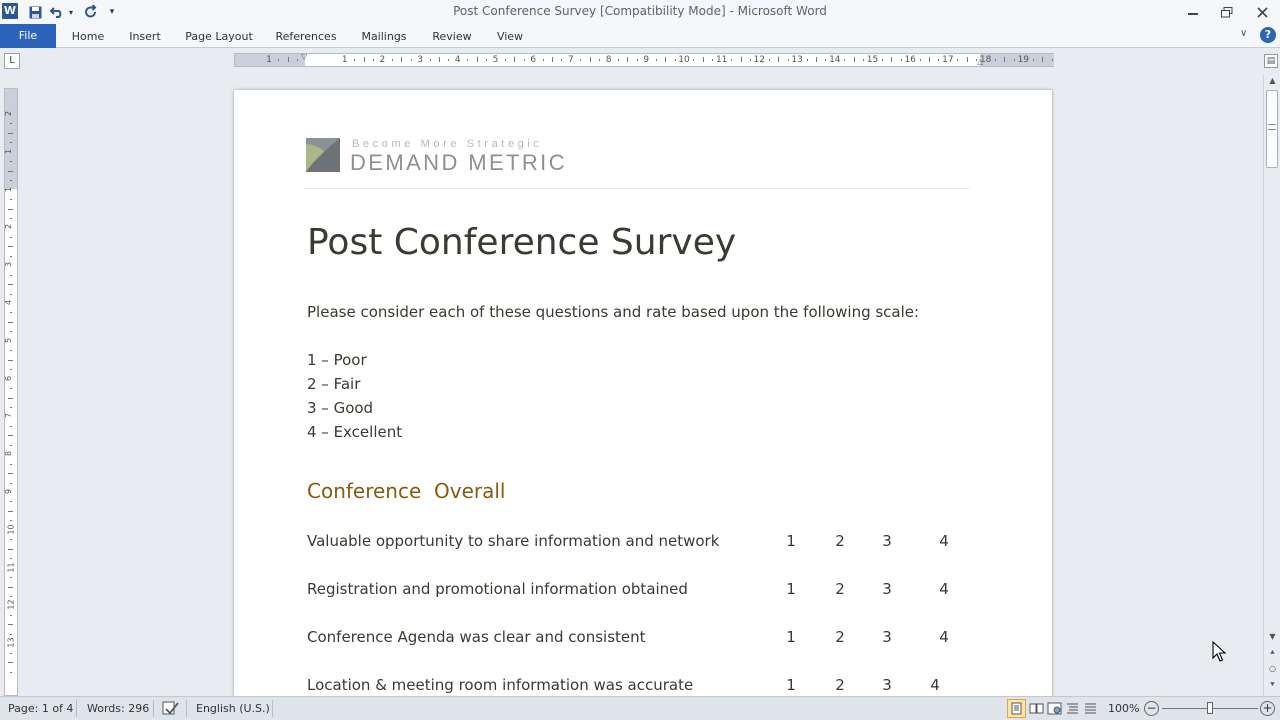 The width and height of the screenshot is (1280, 720). Describe the element at coordinates (304, 56) in the screenshot. I see `ruler-indent-marker: ▽` at that location.